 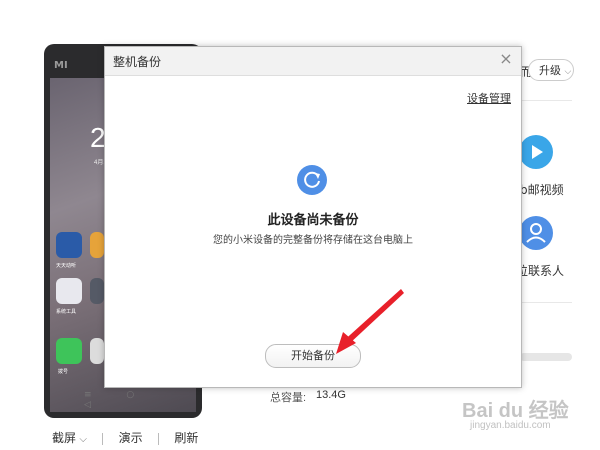 What do you see at coordinates (542, 190) in the screenshot?
I see `video-label: b邮视频` at bounding box center [542, 190].